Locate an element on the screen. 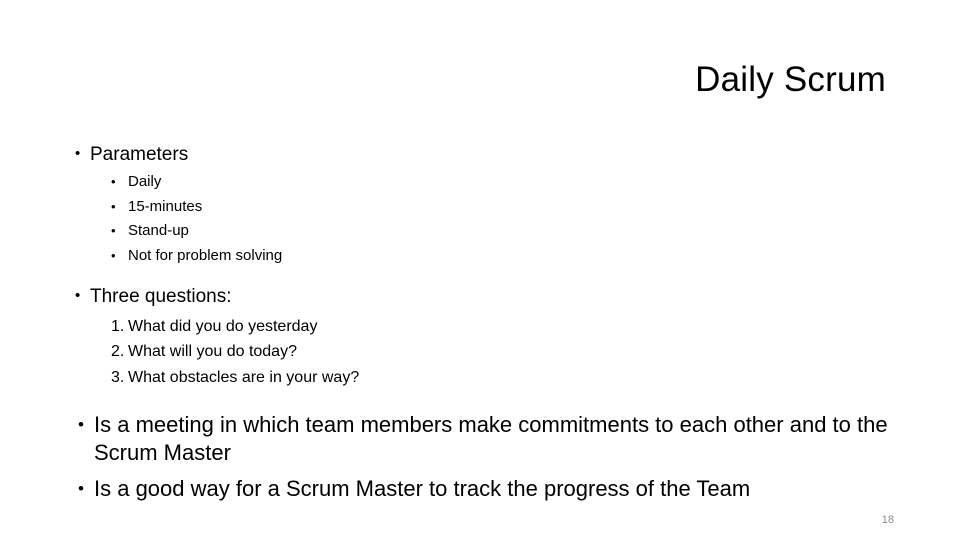  list-item-label: What will you do today? is located at coordinates (212, 352).